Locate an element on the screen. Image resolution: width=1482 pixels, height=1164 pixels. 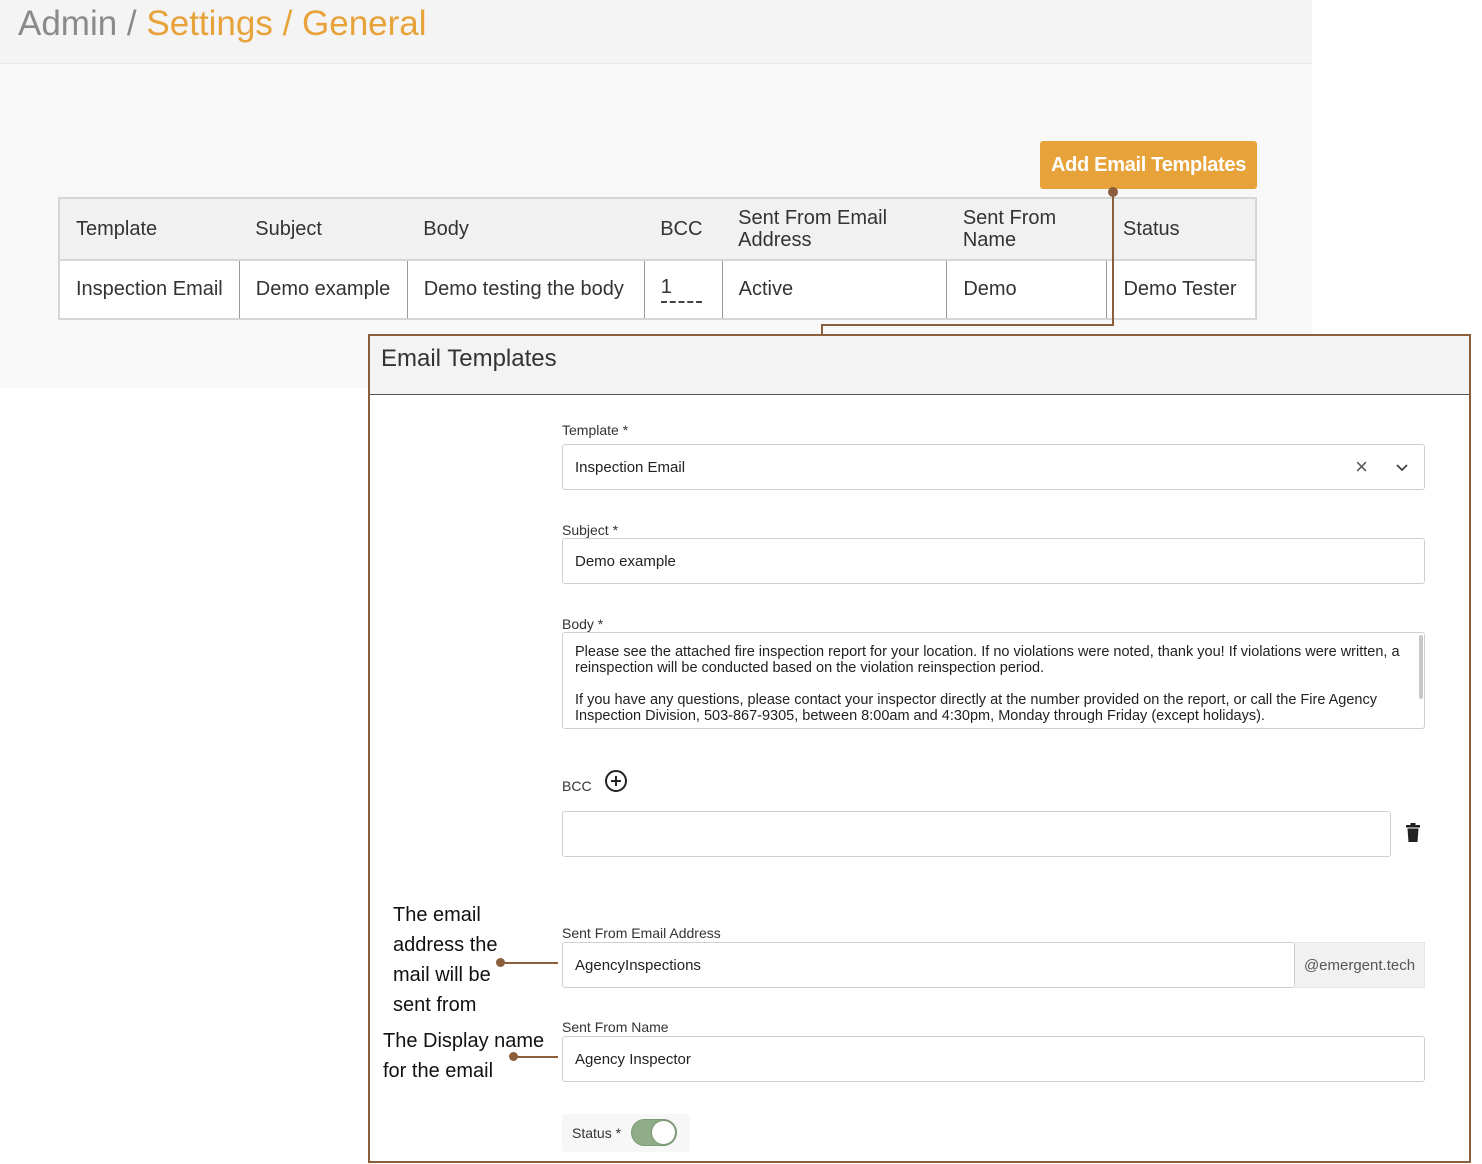
sender-name-input: Agency Inspector is located at coordinates (993, 1059).